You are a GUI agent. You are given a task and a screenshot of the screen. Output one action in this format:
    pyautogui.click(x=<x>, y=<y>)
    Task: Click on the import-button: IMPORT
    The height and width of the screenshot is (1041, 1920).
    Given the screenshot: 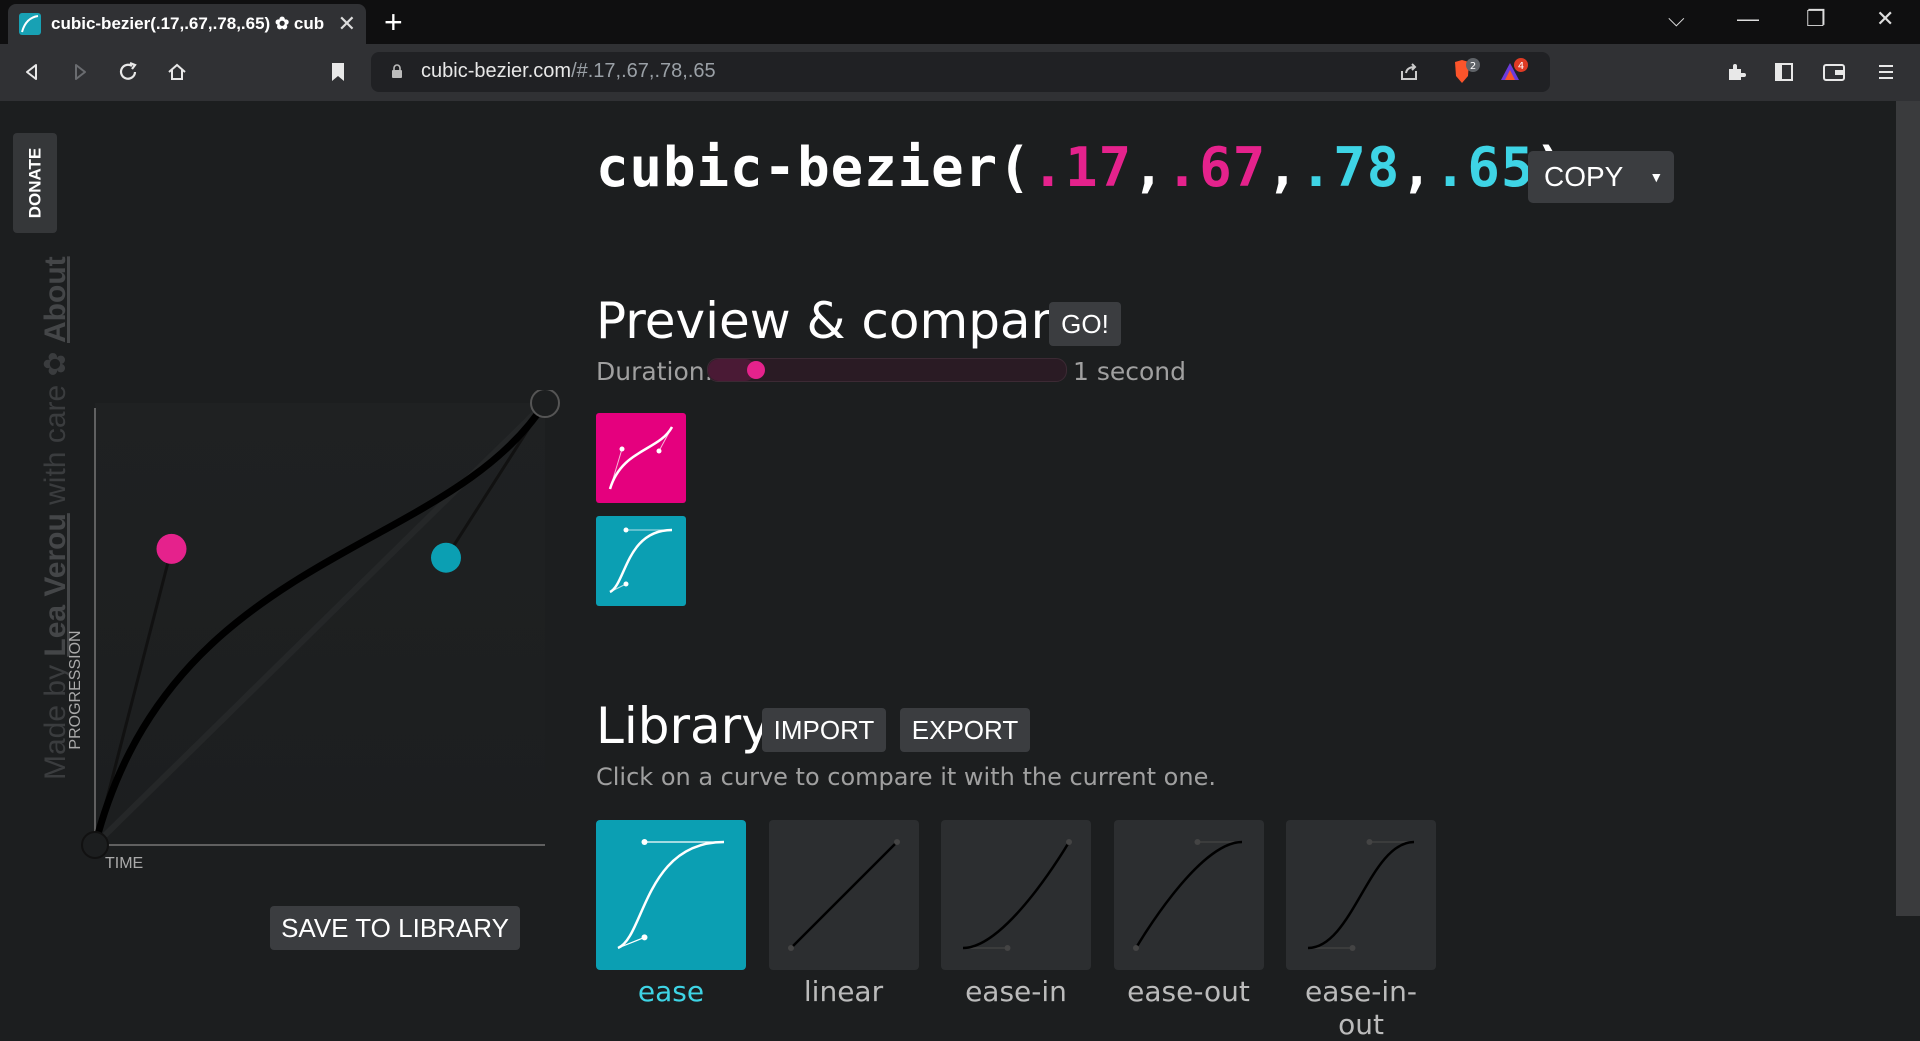 What is the action you would take?
    pyautogui.click(x=824, y=730)
    